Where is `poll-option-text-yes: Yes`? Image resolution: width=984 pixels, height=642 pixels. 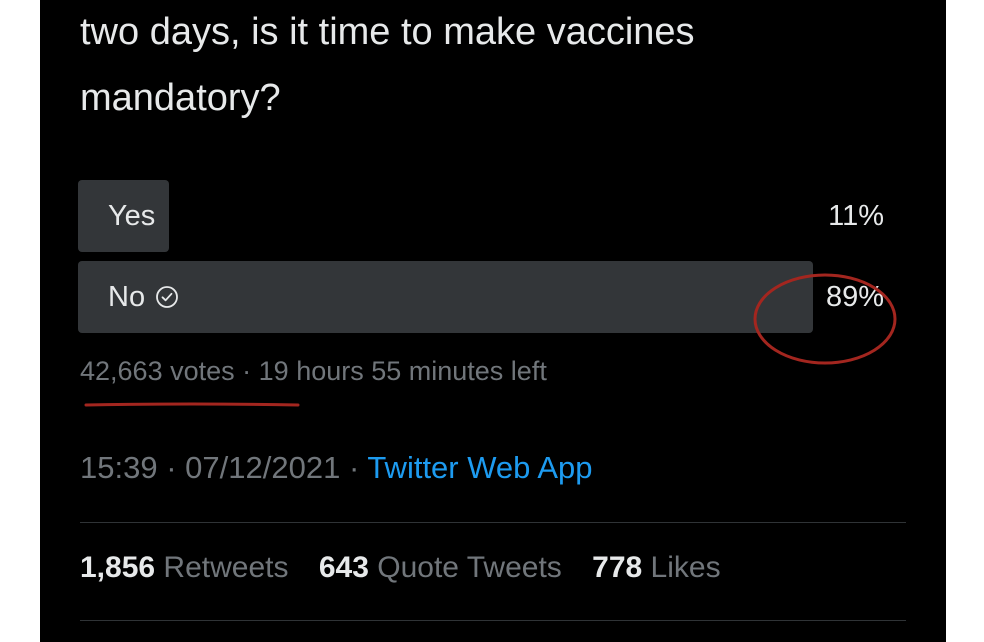 poll-option-text-yes: Yes is located at coordinates (132, 216).